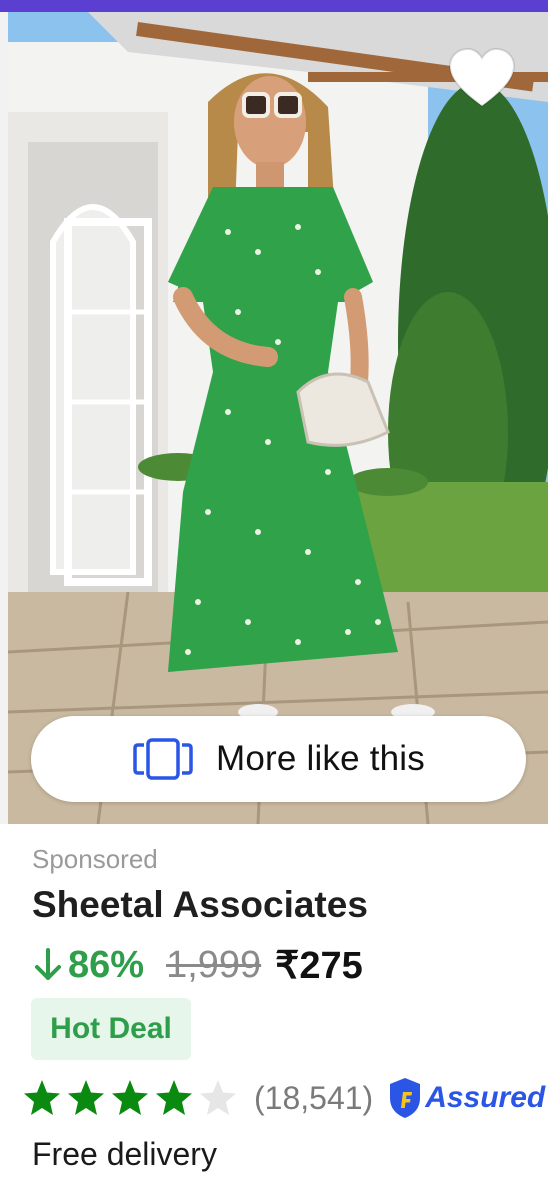 This screenshot has width=548, height=1189. Describe the element at coordinates (48, 964) in the screenshot. I see `down-arrow-icon` at that location.